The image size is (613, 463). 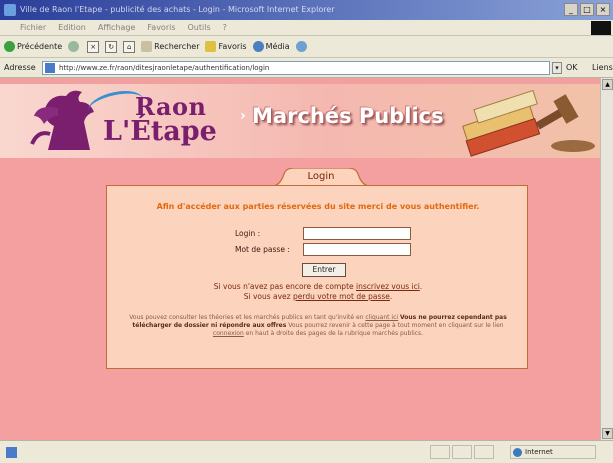 I want to click on globe-icon, so click(x=517, y=452).